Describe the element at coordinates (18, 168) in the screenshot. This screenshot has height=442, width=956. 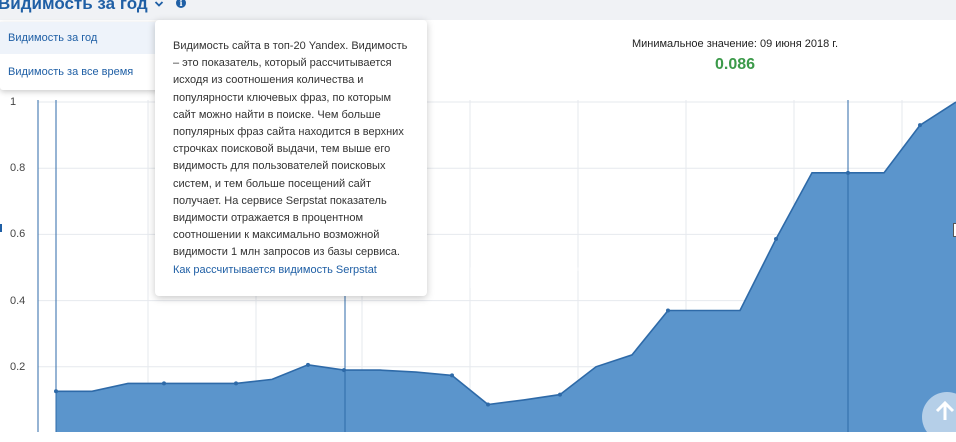
I see `y-tick-label: 0.8` at that location.